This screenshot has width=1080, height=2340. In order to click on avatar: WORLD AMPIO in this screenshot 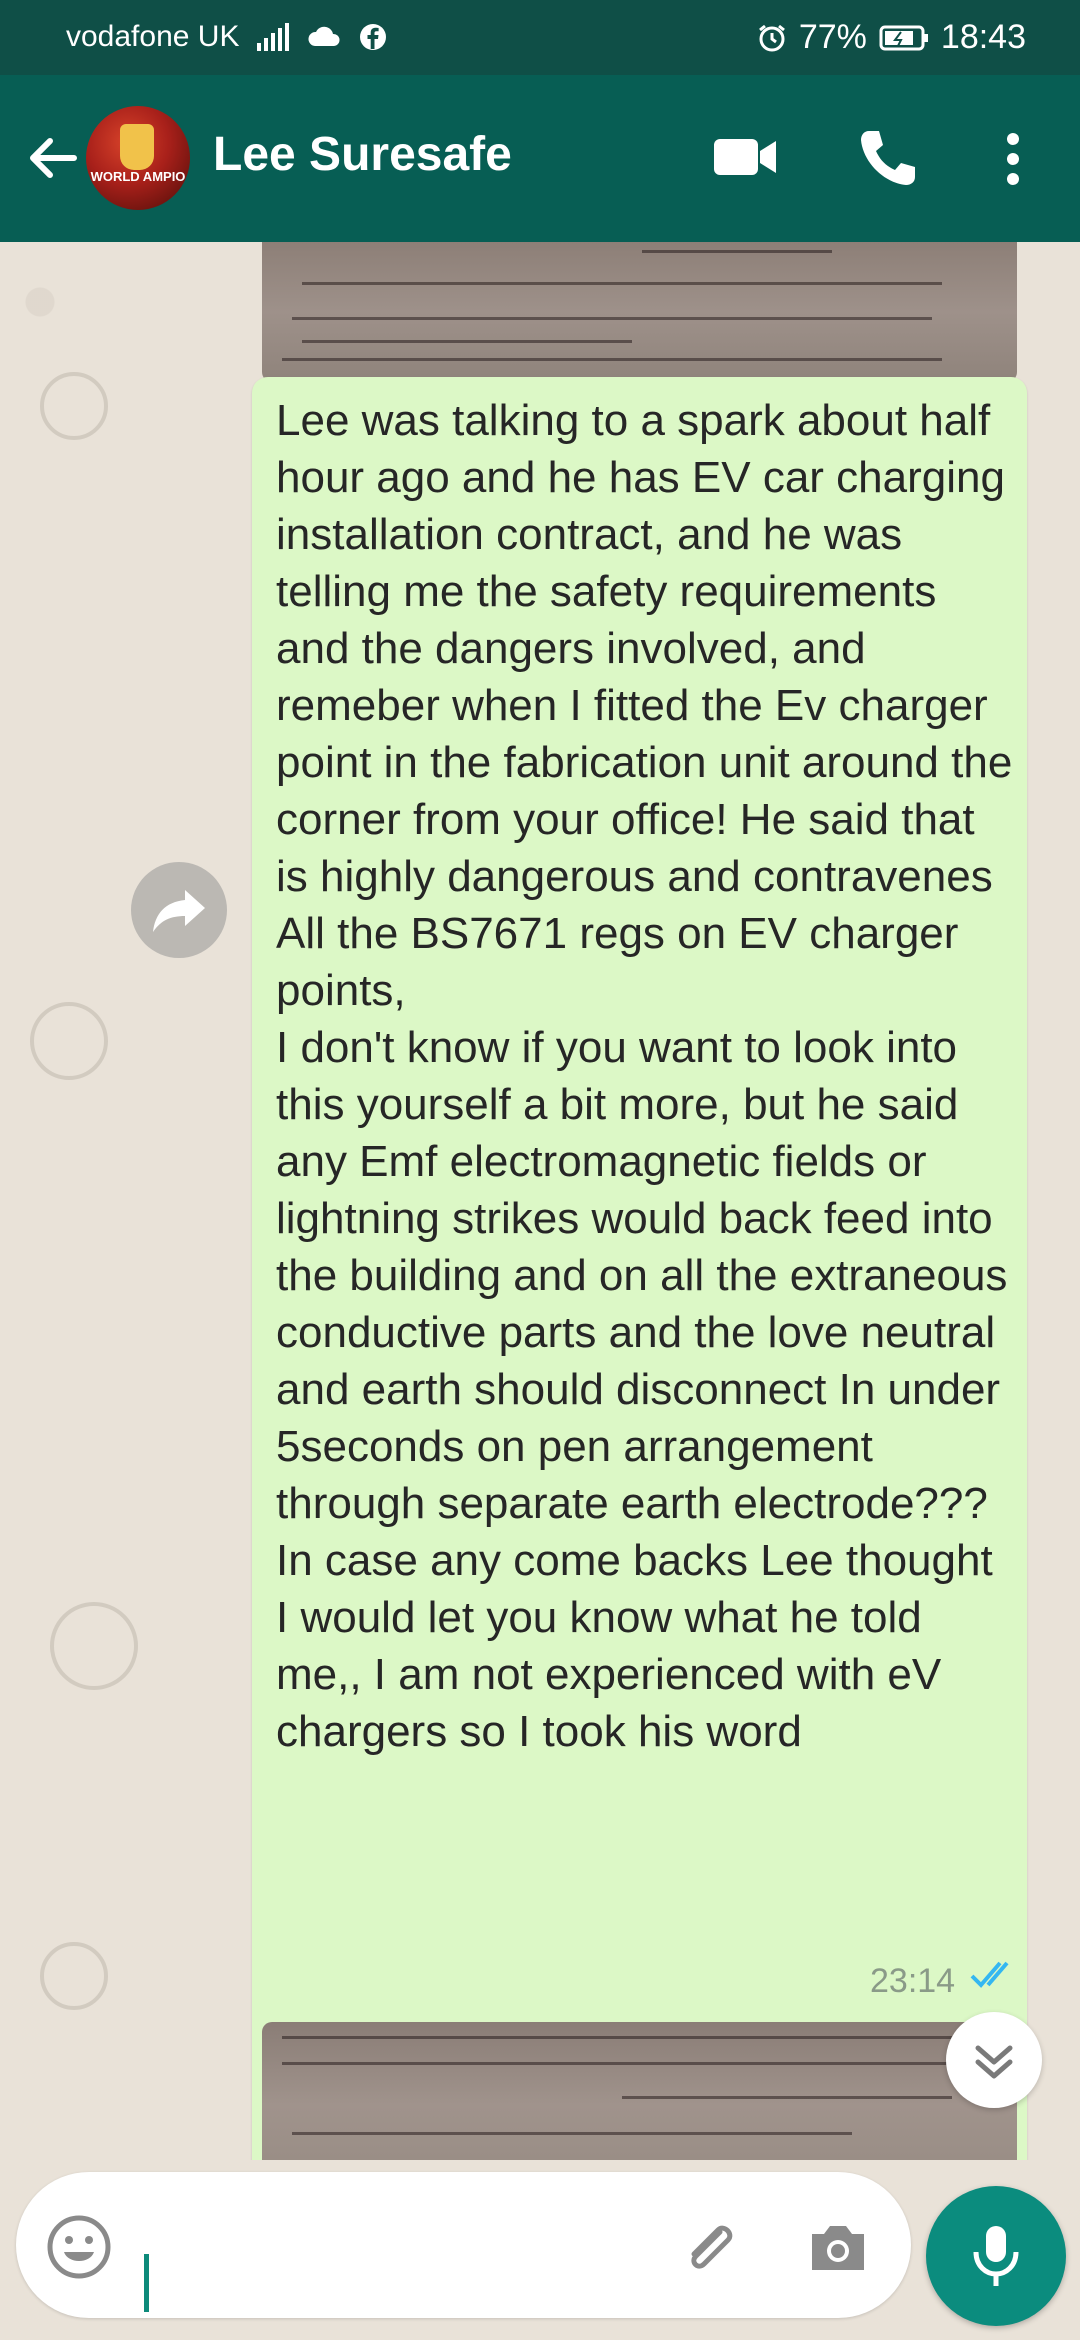, I will do `click(138, 158)`.